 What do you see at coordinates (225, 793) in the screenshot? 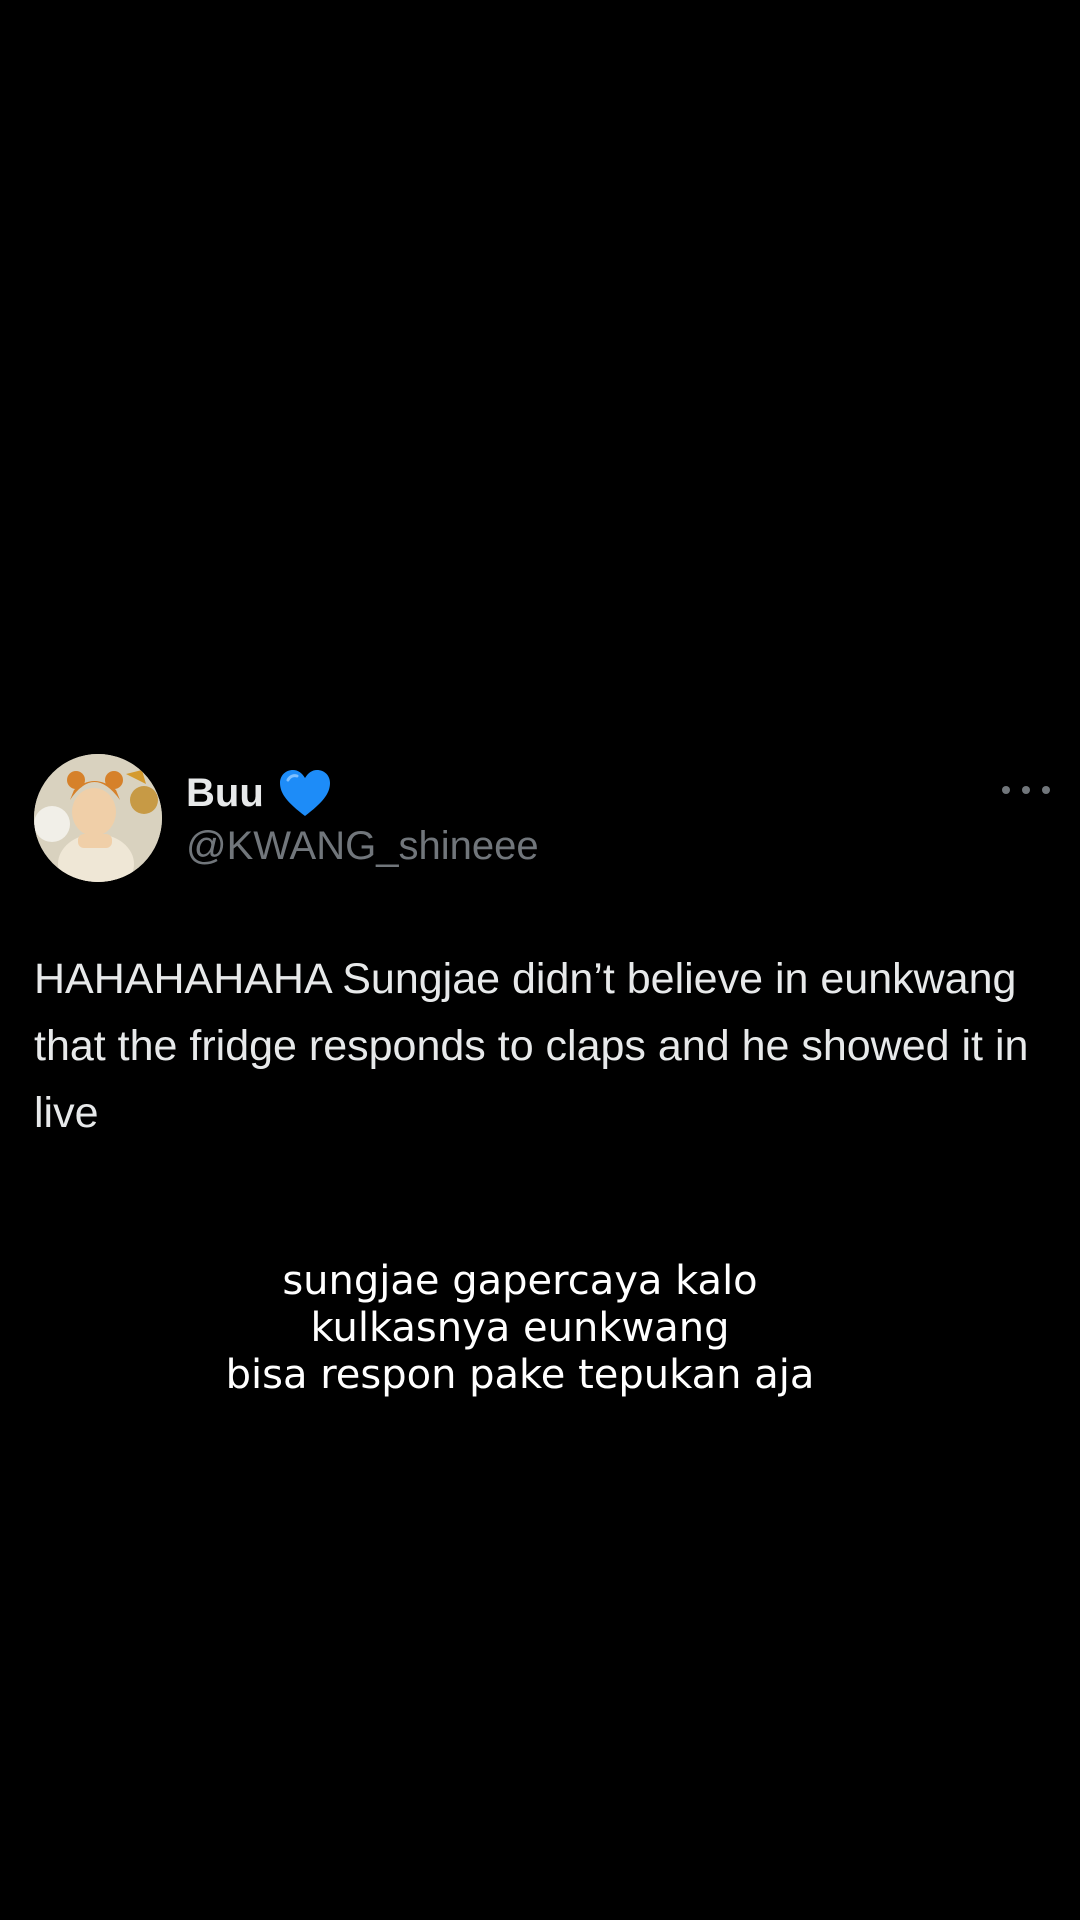
I see `display-name: Buu` at bounding box center [225, 793].